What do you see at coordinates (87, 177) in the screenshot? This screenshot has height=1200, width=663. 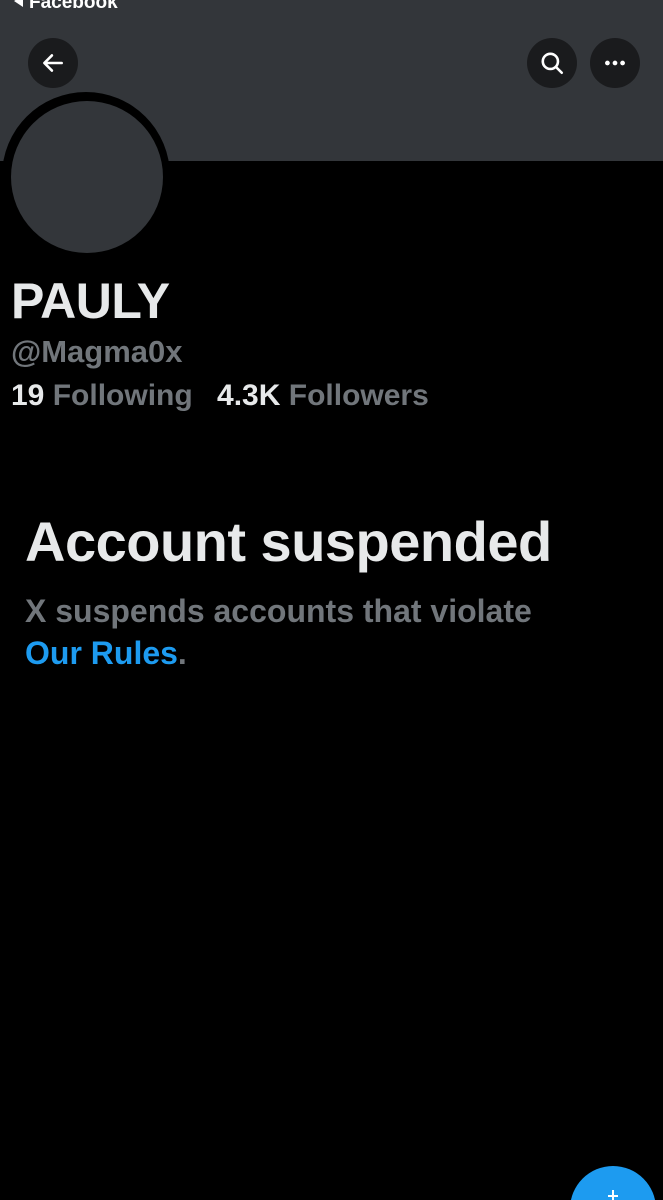 I see `avatar` at bounding box center [87, 177].